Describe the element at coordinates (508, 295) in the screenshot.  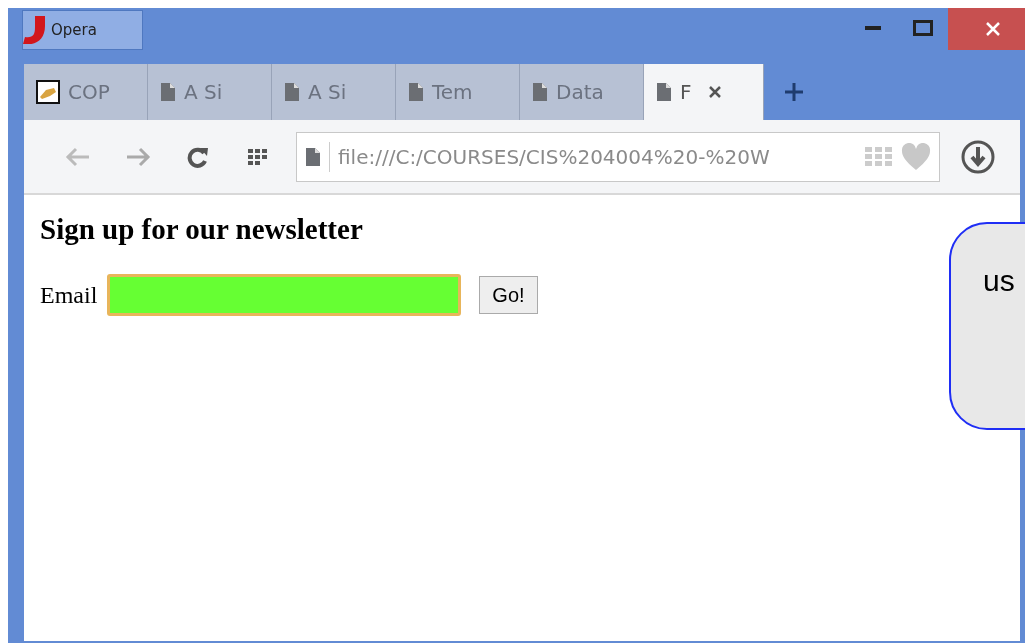
I see `go-button: Go!` at that location.